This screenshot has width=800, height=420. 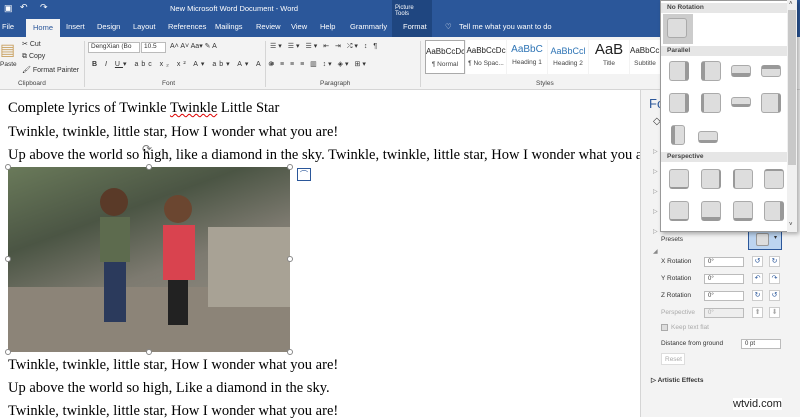 What do you see at coordinates (505, 26) in the screenshot?
I see `tell-me-search: Tell me what you want to do` at bounding box center [505, 26].